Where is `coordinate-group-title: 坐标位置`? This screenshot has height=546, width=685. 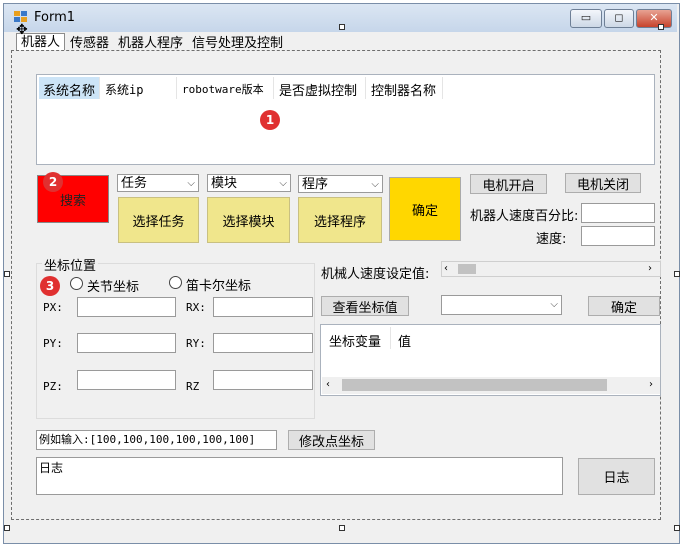 coordinate-group-title: 坐标位置 is located at coordinates (70, 264).